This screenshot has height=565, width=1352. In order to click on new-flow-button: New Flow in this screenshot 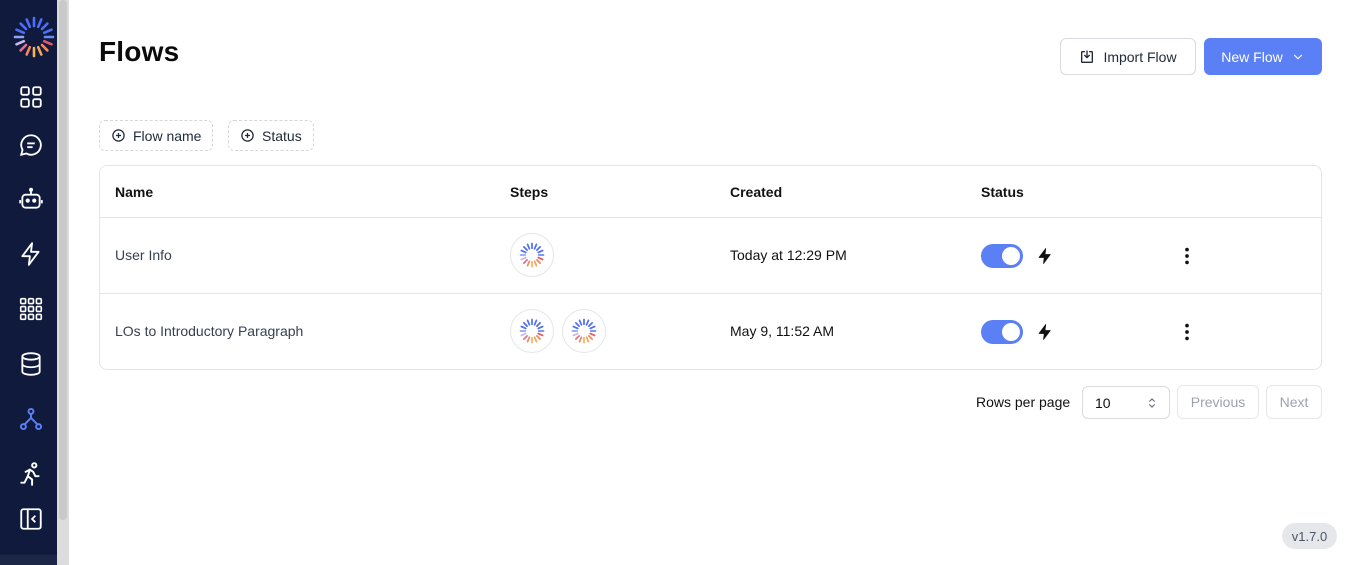, I will do `click(1263, 56)`.